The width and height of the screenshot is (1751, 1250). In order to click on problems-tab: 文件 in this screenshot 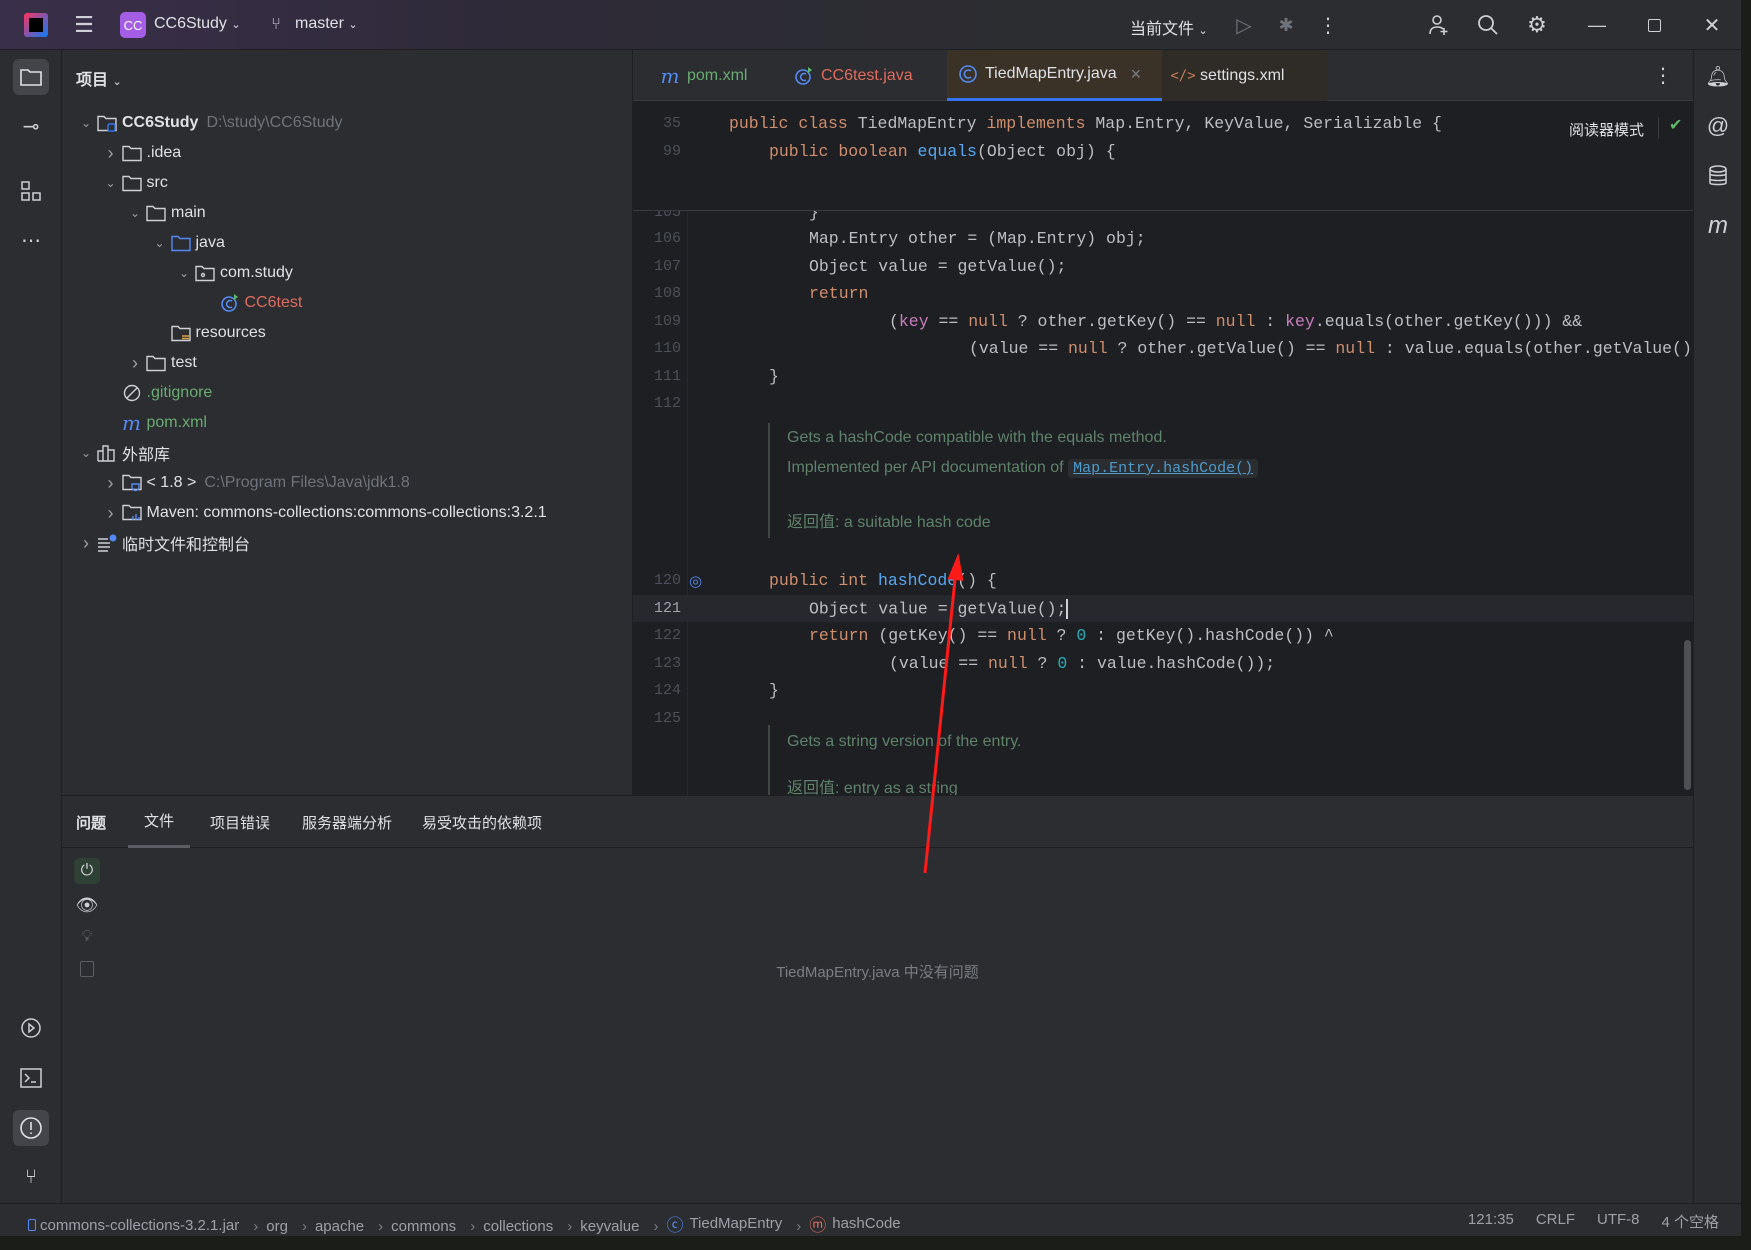, I will do `click(159, 822)`.